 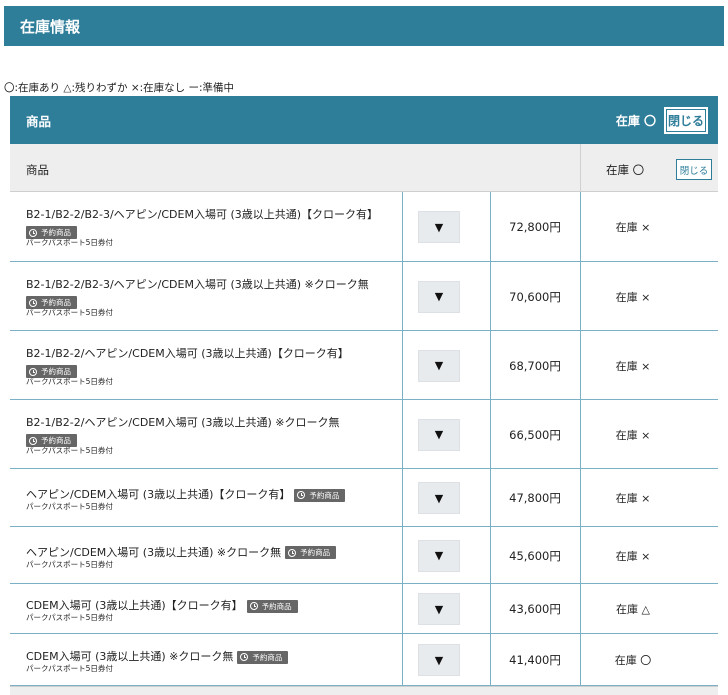 I want to click on panel-stock-label: 在庫 〇, so click(x=635, y=121).